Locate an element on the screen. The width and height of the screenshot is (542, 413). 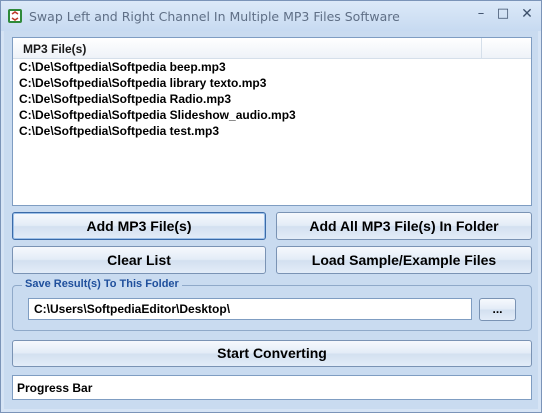
list-header: MP3 File(s) is located at coordinates (272, 48).